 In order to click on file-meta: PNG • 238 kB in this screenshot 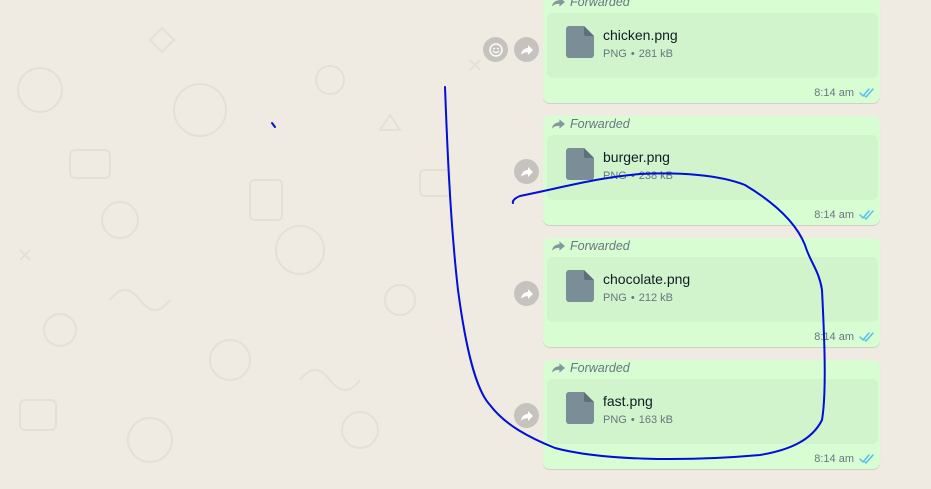, I will do `click(638, 176)`.